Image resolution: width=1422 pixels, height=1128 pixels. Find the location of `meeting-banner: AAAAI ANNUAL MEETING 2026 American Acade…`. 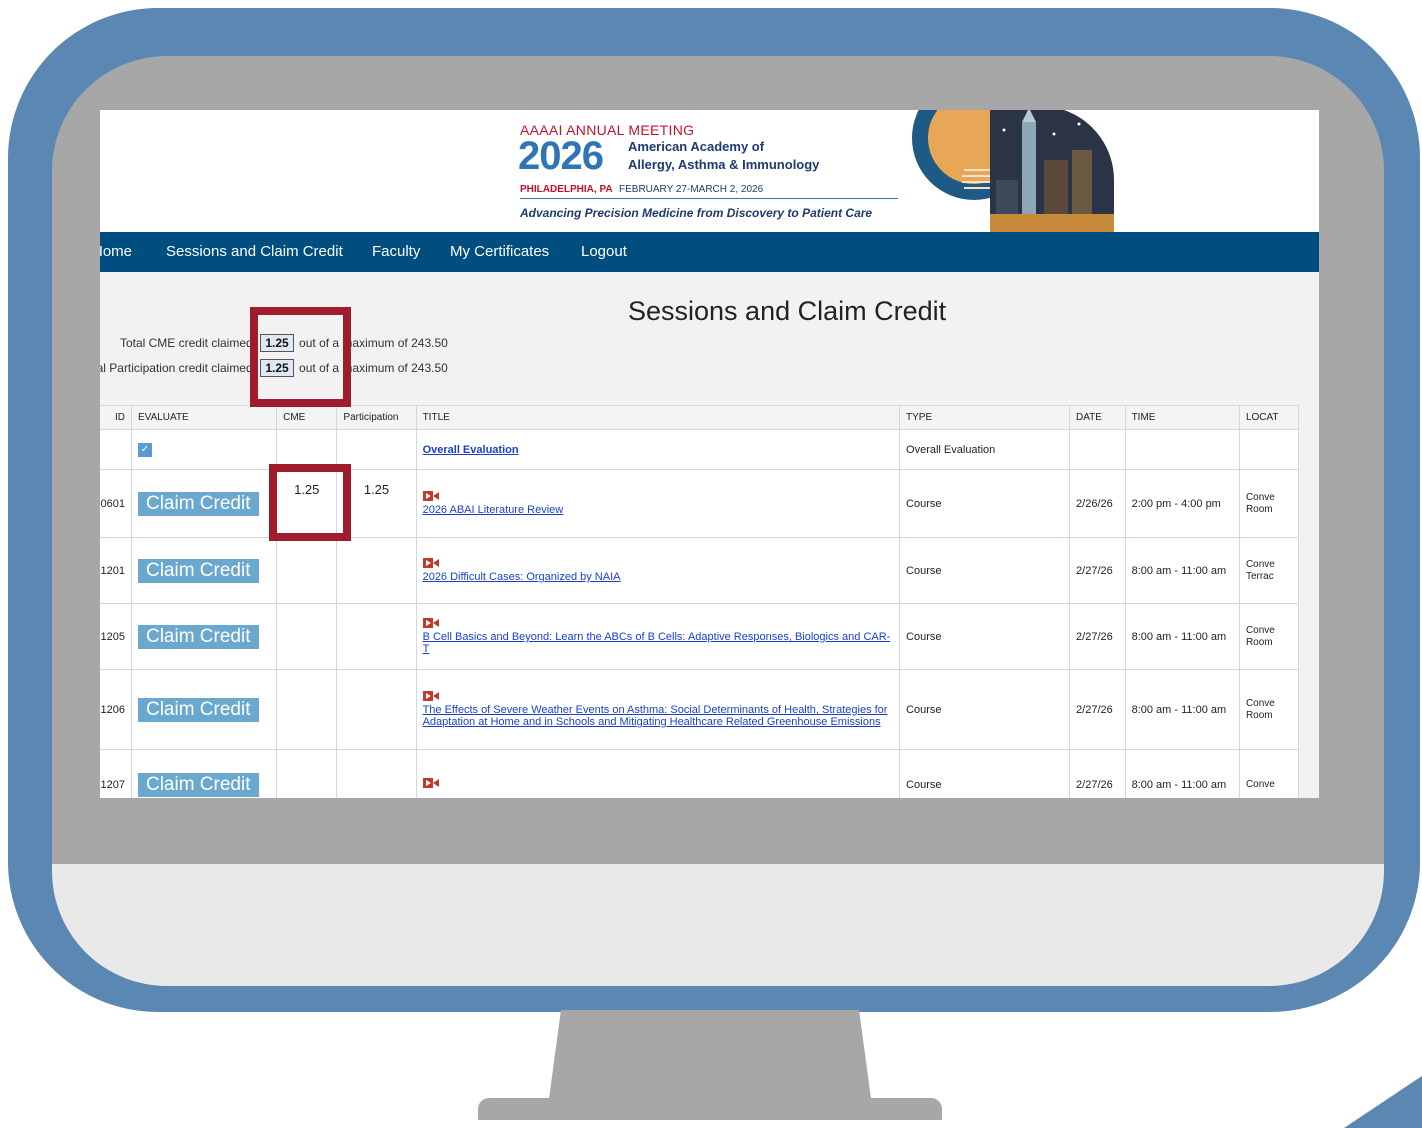

meeting-banner: AAAAI ANNUAL MEETING 2026 American Acade… is located at coordinates (709, 171).